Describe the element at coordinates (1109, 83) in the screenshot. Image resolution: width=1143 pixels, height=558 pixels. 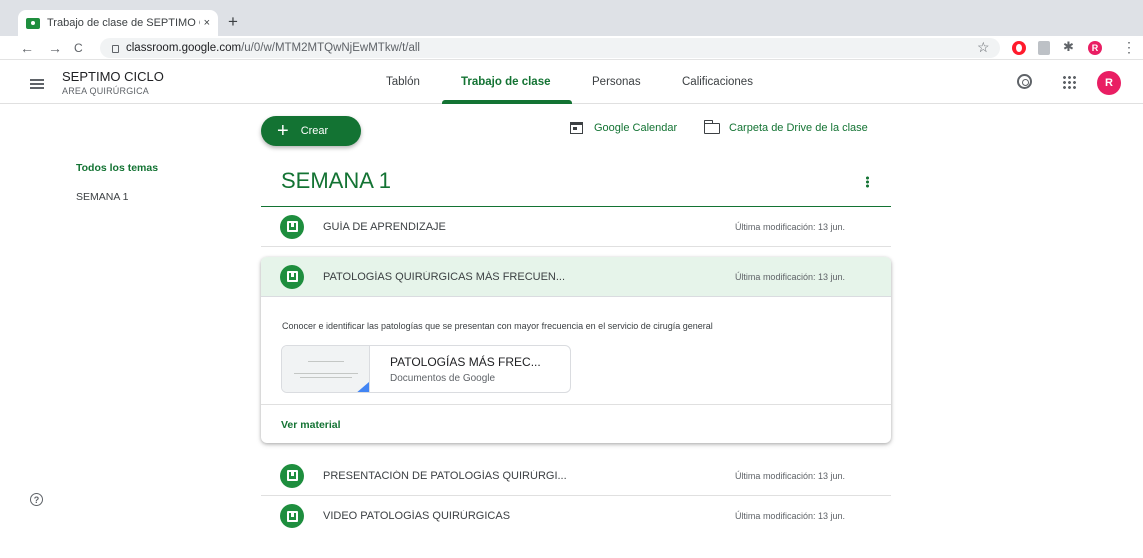
I see `user-avatar: R` at that location.